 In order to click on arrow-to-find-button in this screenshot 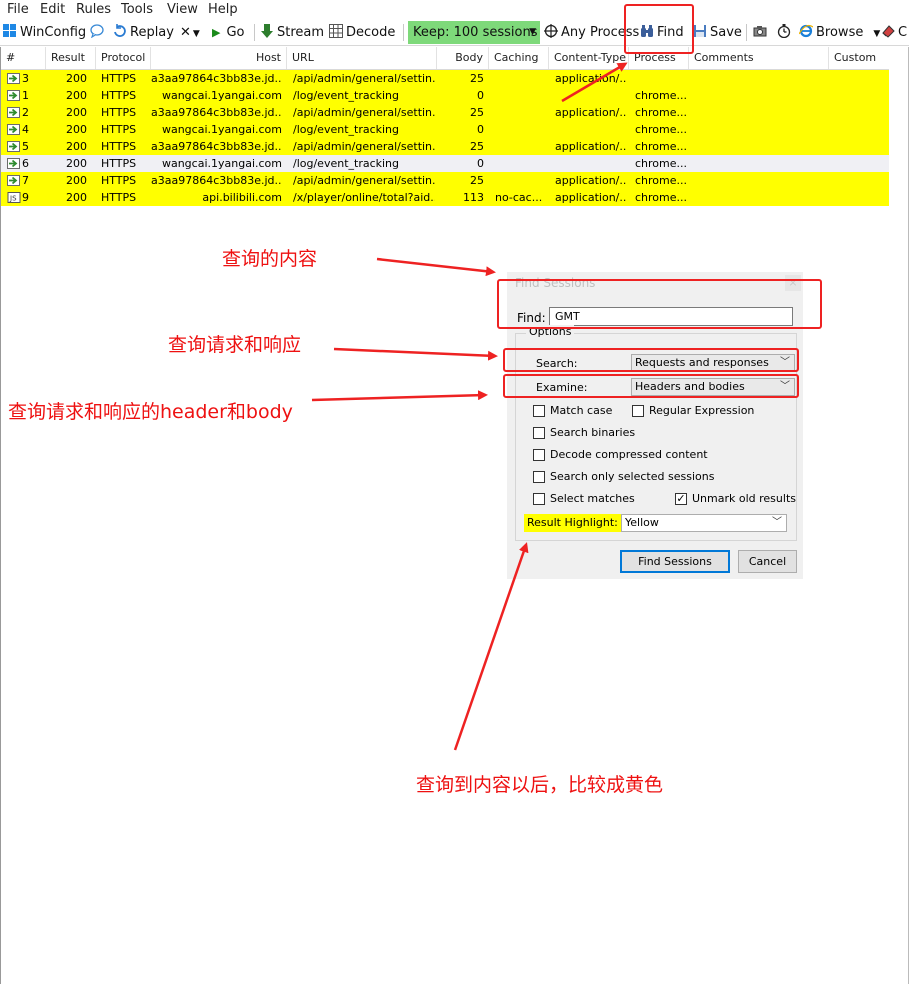, I will do `click(594, 82)`.